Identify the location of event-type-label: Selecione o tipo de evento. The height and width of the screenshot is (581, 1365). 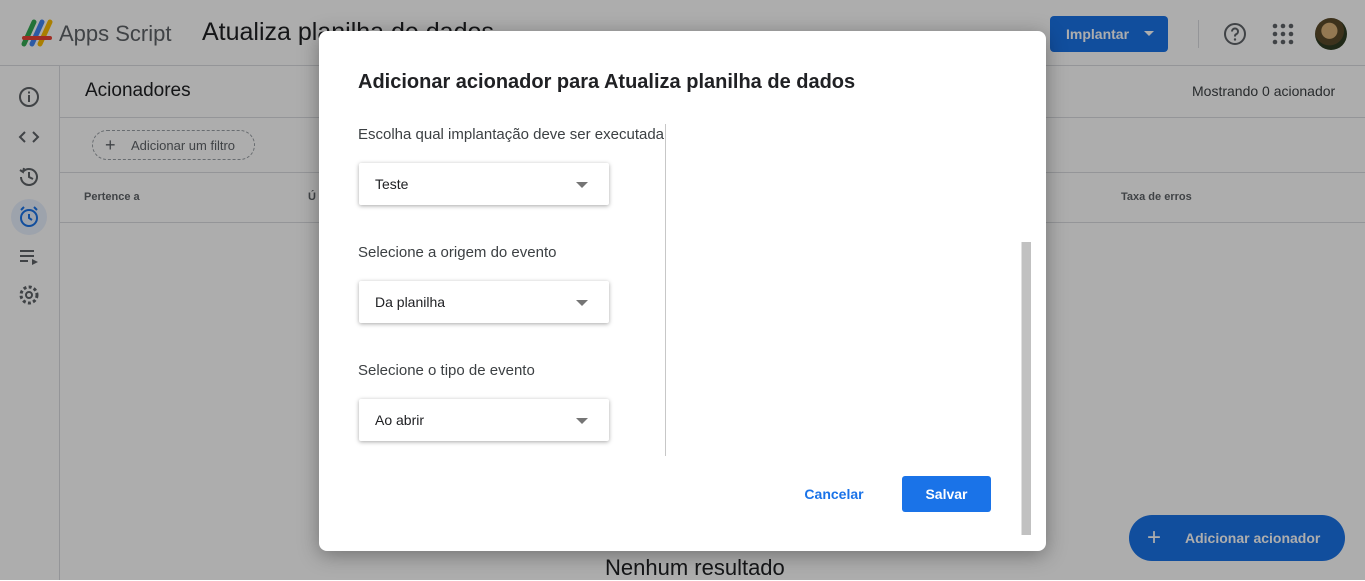
(446, 370).